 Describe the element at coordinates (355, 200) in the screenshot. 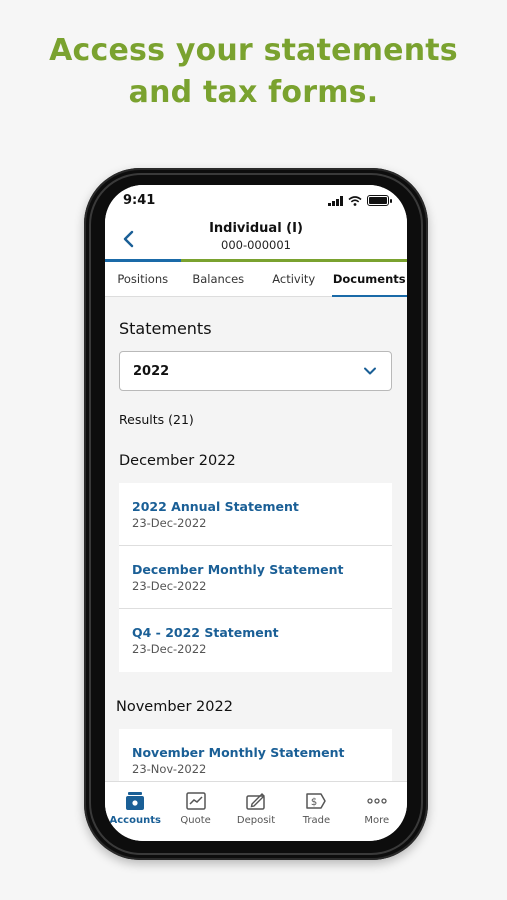

I see `wifi-icon` at that location.